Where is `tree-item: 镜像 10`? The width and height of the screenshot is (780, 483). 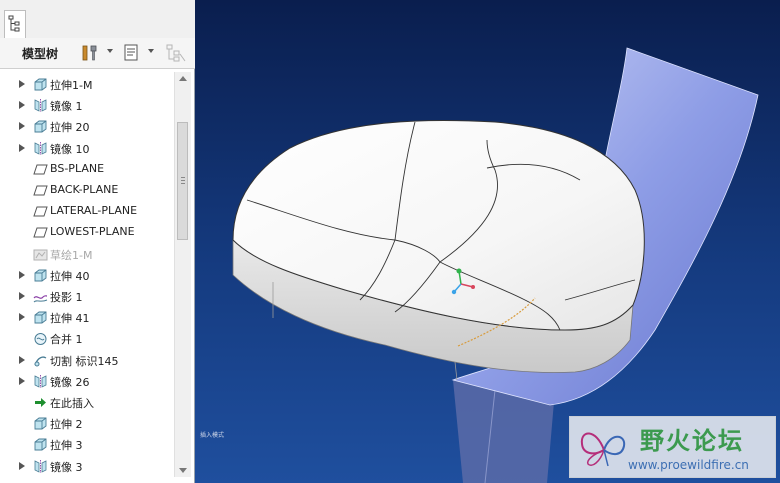
tree-item: 镜像 10 is located at coordinates (87, 148).